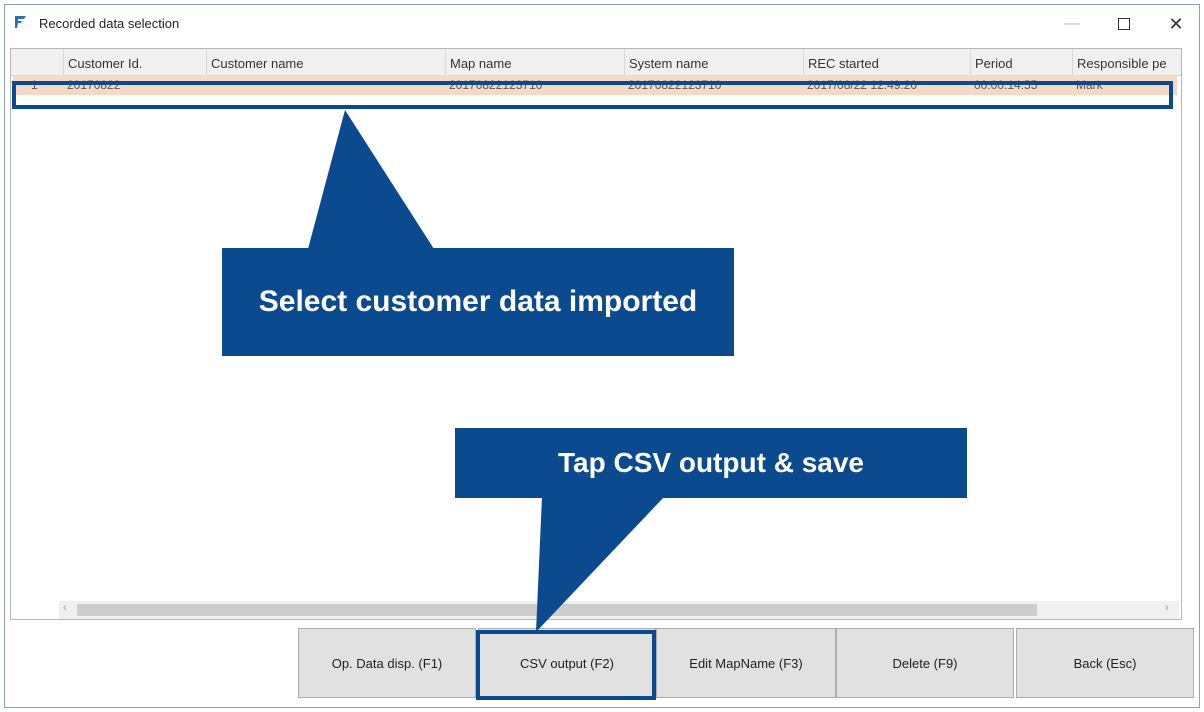 This screenshot has height=712, width=1204. What do you see at coordinates (534, 62) in the screenshot?
I see `column-header-map-name: Map name` at bounding box center [534, 62].